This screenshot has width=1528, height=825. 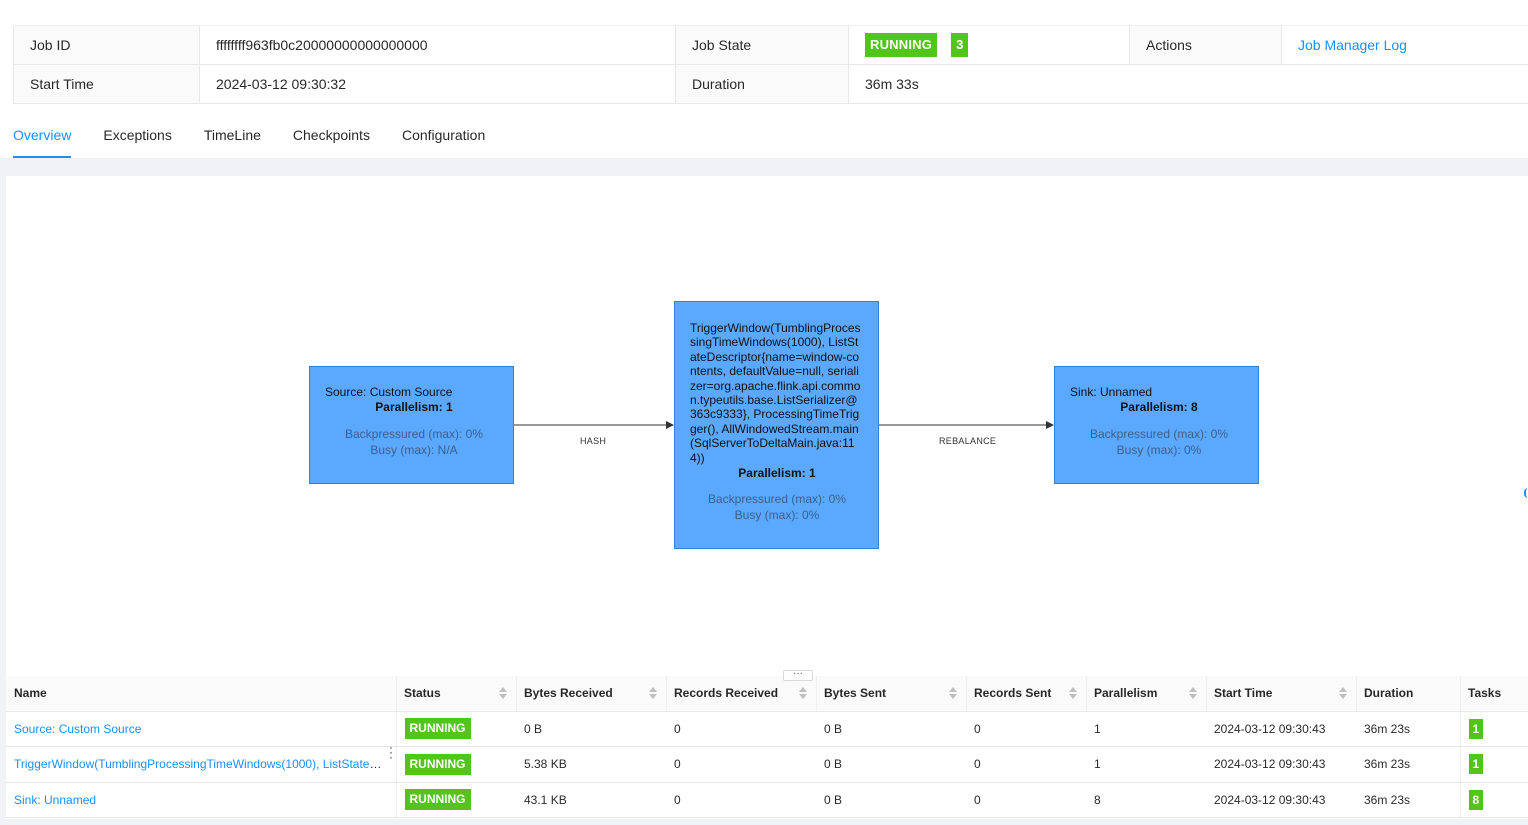 What do you see at coordinates (391, 752) in the screenshot?
I see `column-resize-handle: · · ·` at bounding box center [391, 752].